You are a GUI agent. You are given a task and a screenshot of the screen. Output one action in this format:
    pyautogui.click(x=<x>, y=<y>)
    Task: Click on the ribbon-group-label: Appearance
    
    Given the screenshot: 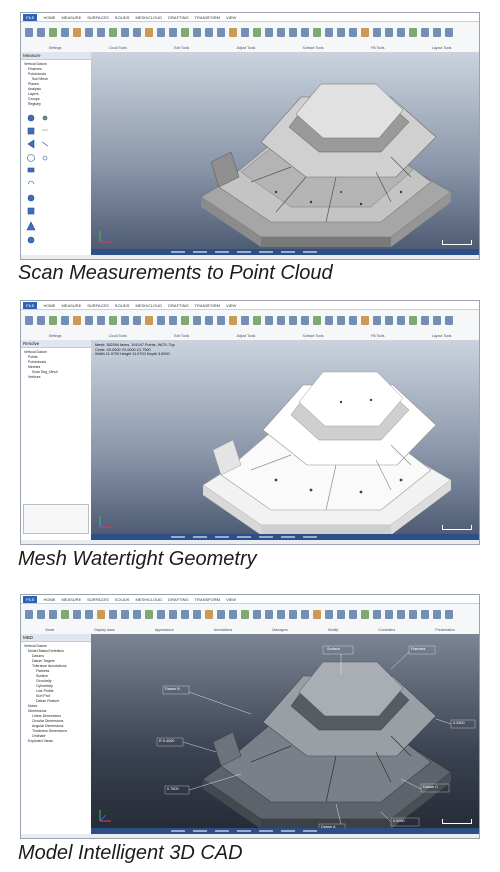 What is the action you would take?
    pyautogui.click(x=164, y=630)
    